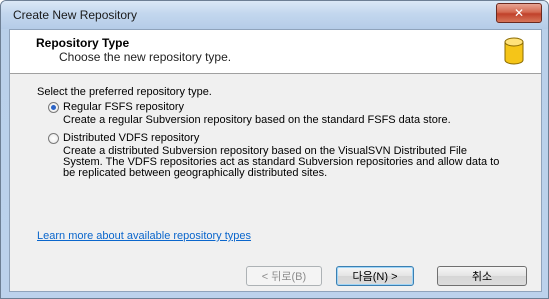 The width and height of the screenshot is (549, 299). Describe the element at coordinates (75, 15) in the screenshot. I see `window-title: Create New Repository` at that location.